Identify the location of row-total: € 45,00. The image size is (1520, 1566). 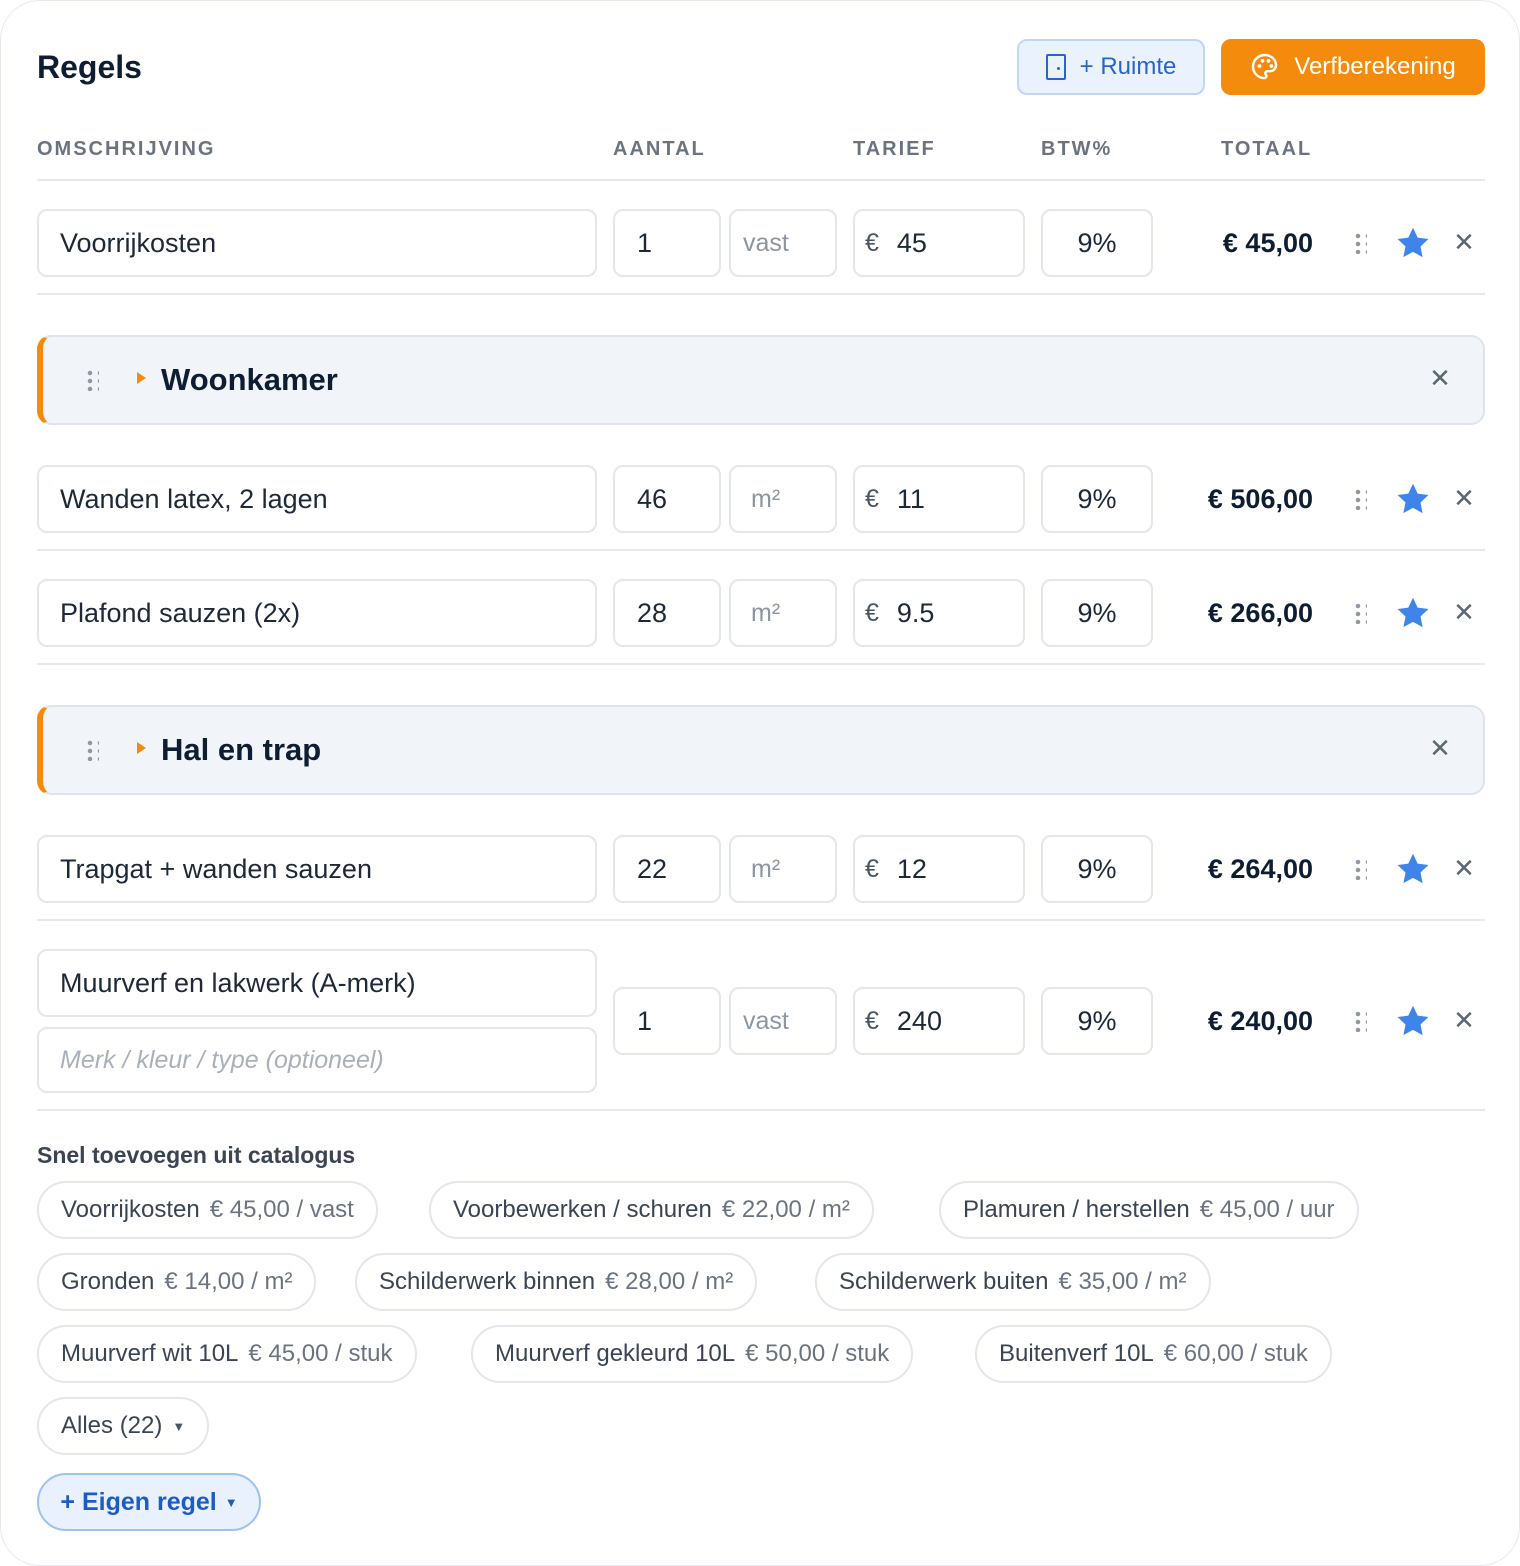
(1267, 243).